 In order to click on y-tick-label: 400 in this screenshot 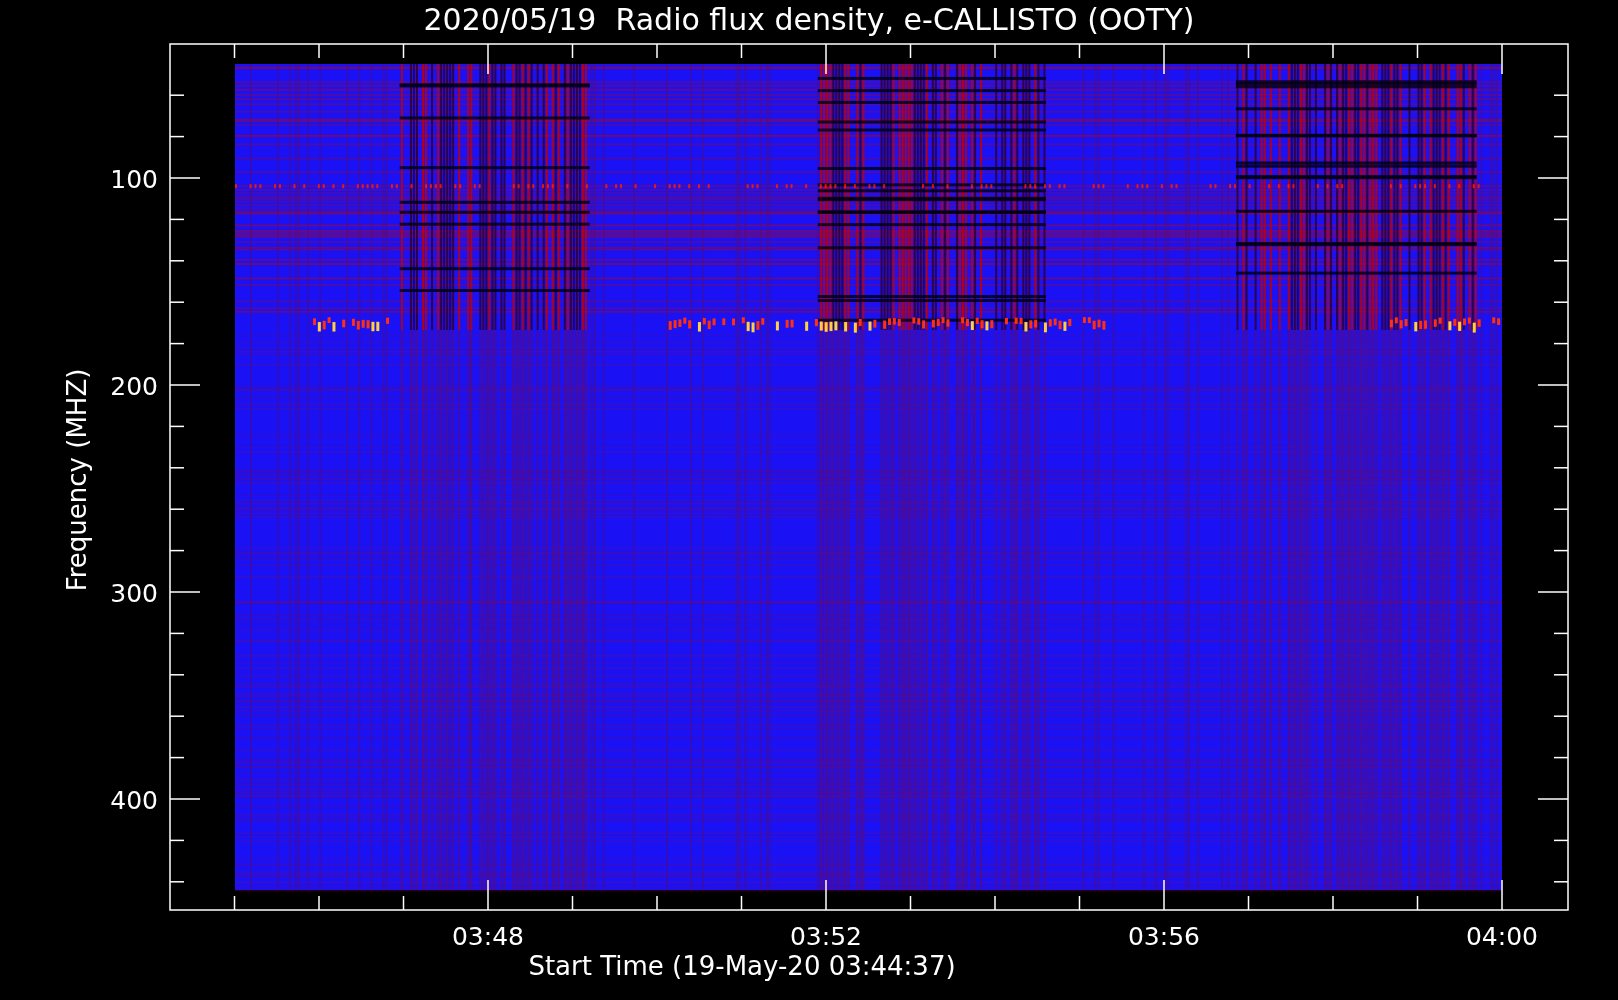, I will do `click(134, 800)`.